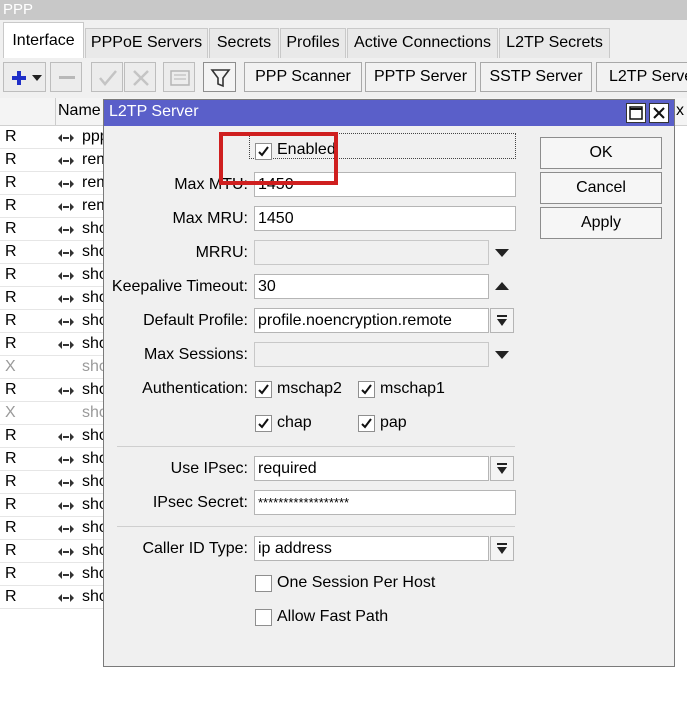  I want to click on window-title-bar: PPP, so click(343, 10).